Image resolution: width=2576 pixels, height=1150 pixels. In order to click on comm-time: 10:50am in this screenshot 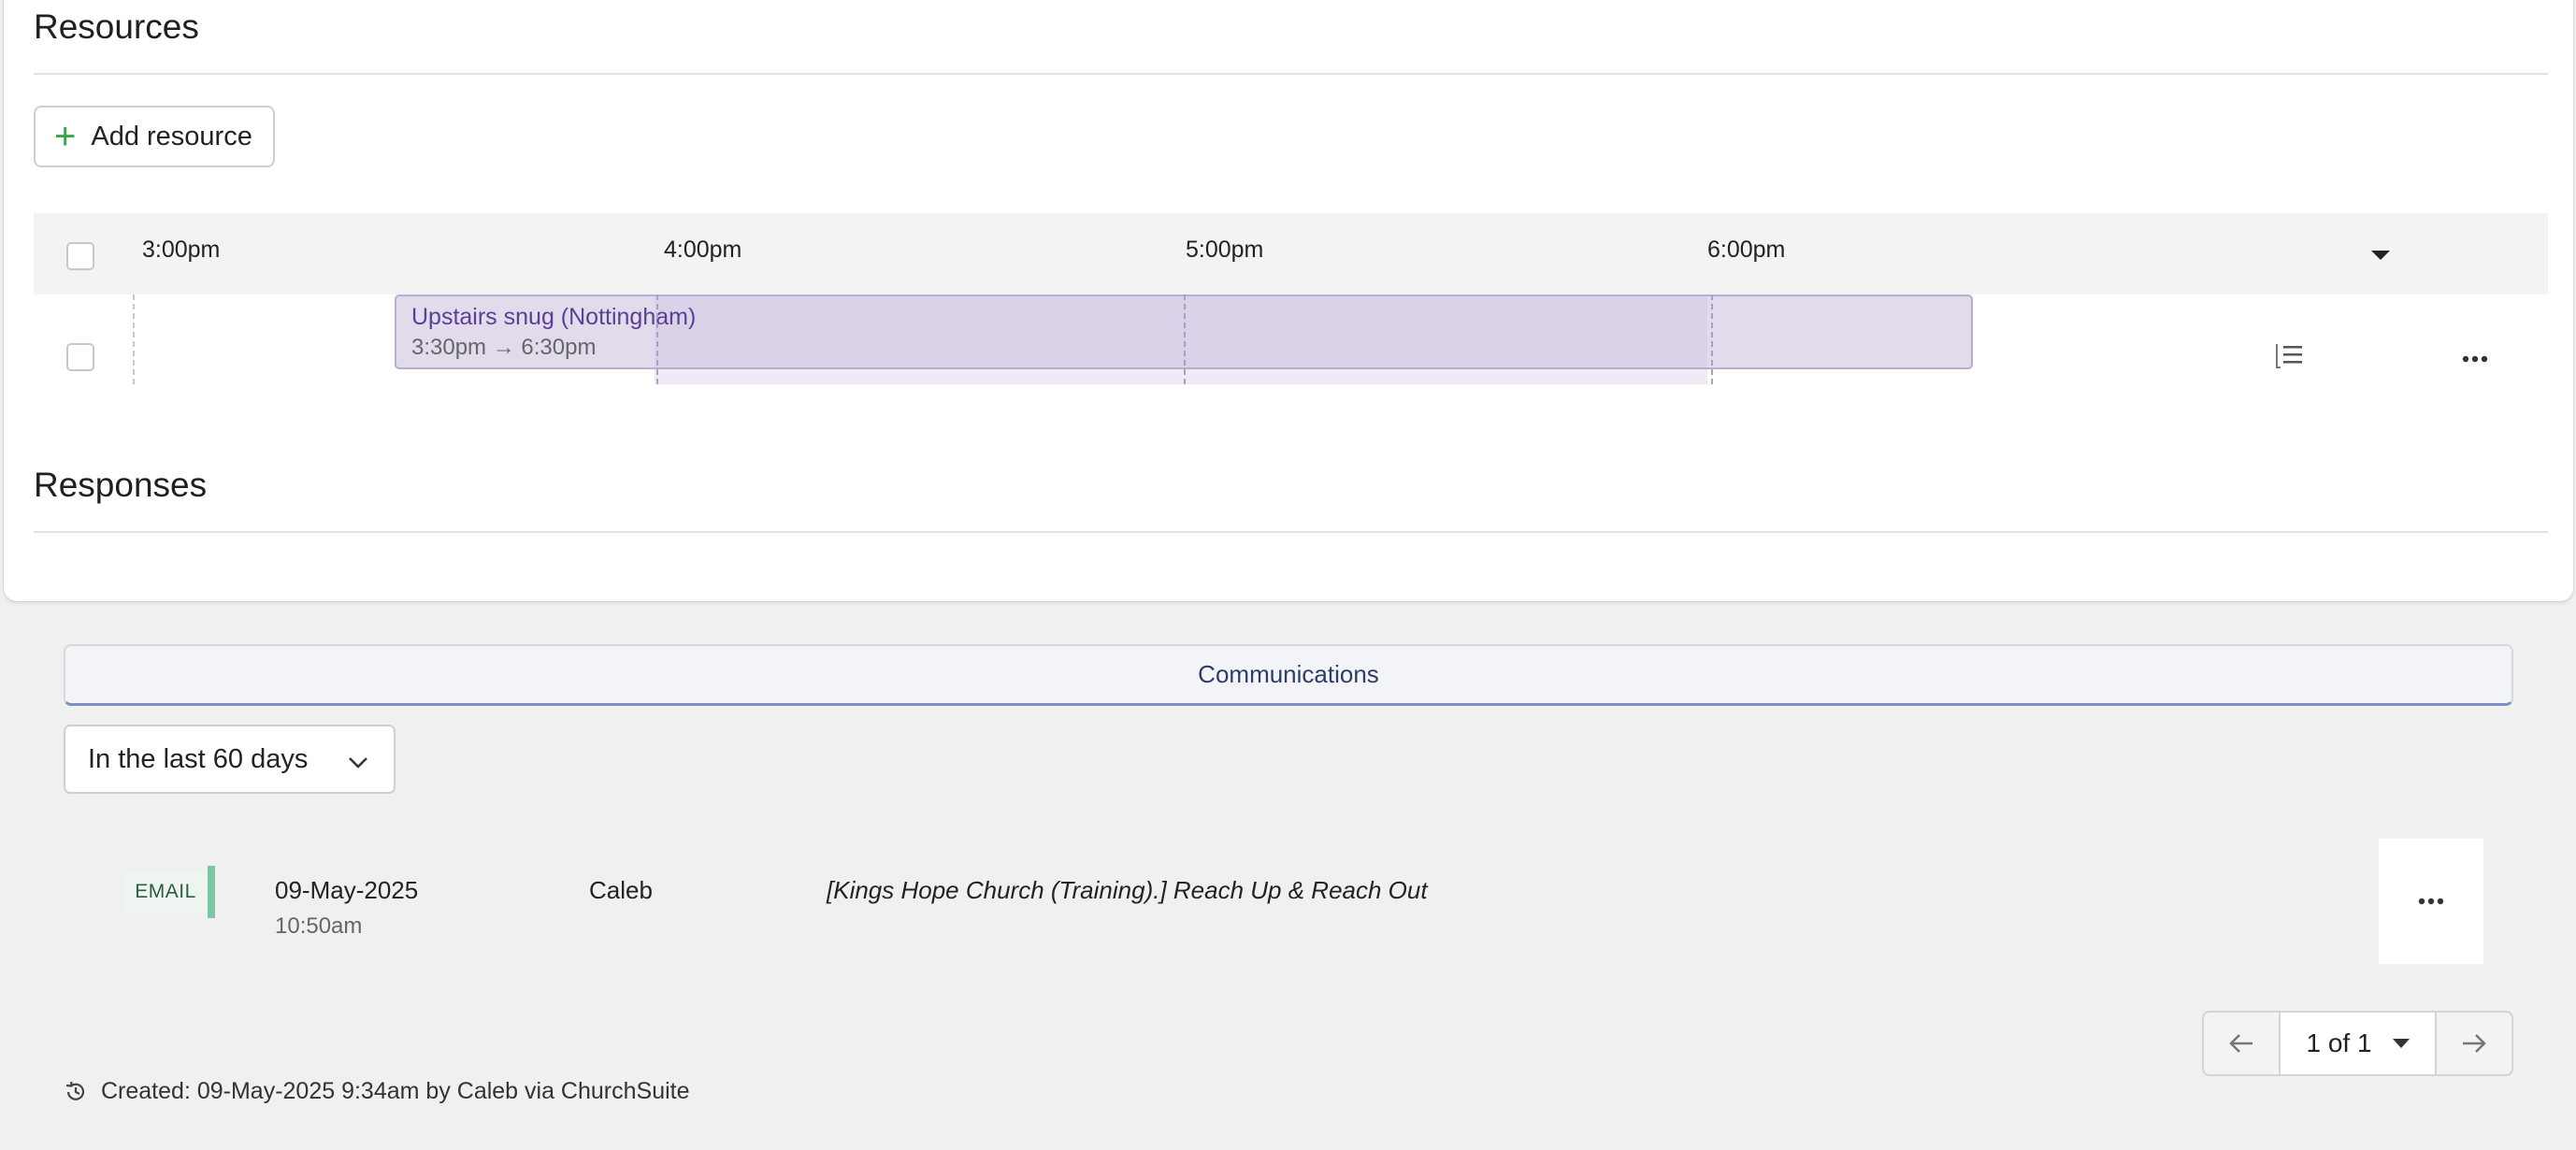, I will do `click(319, 926)`.